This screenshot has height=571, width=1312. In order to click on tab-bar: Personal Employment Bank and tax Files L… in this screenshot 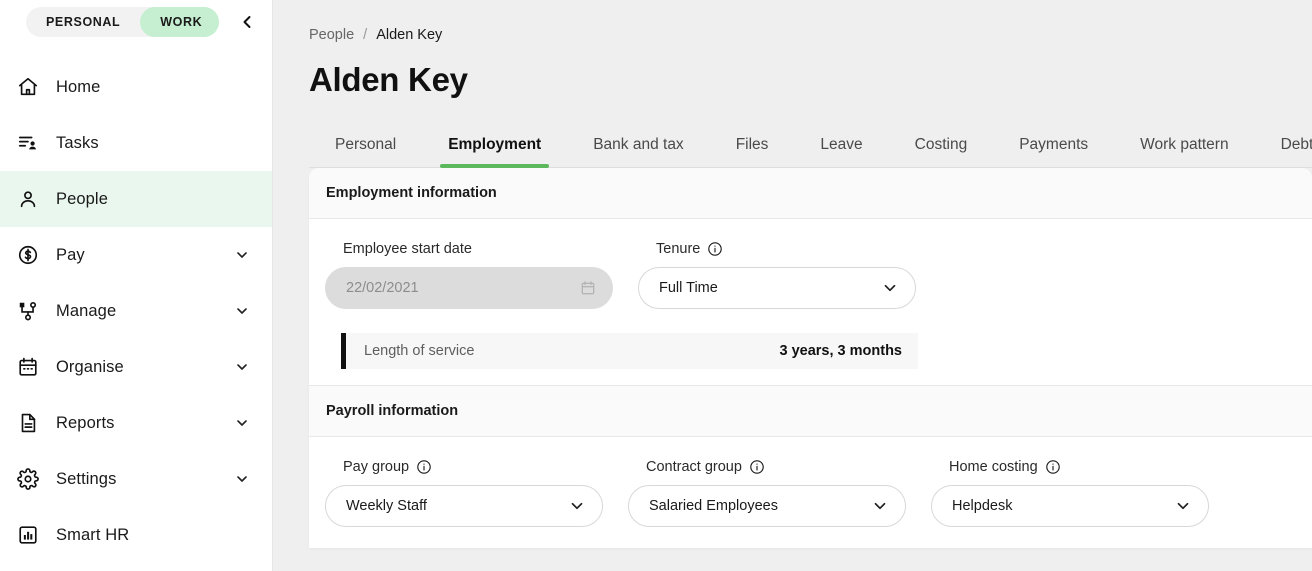, I will do `click(810, 145)`.